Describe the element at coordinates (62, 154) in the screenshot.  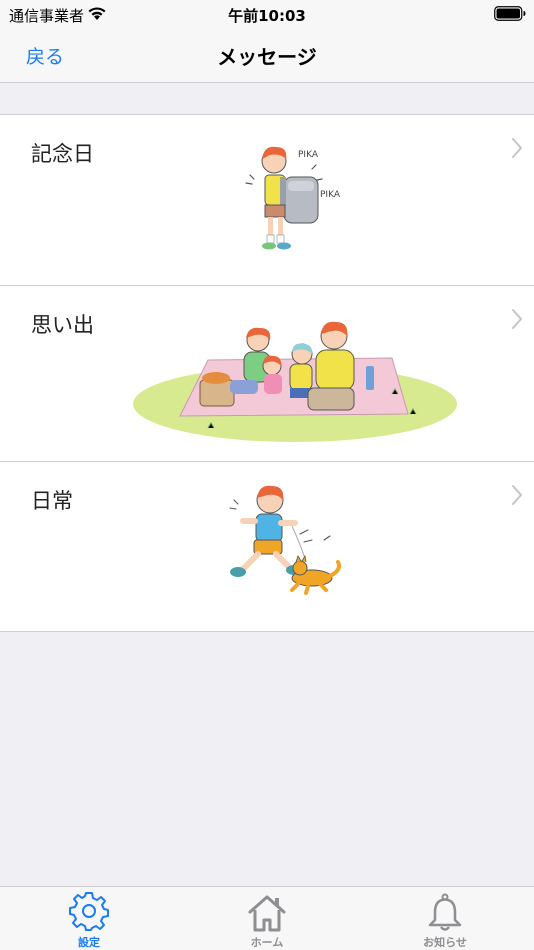
I see `list-item-label: 記念日` at that location.